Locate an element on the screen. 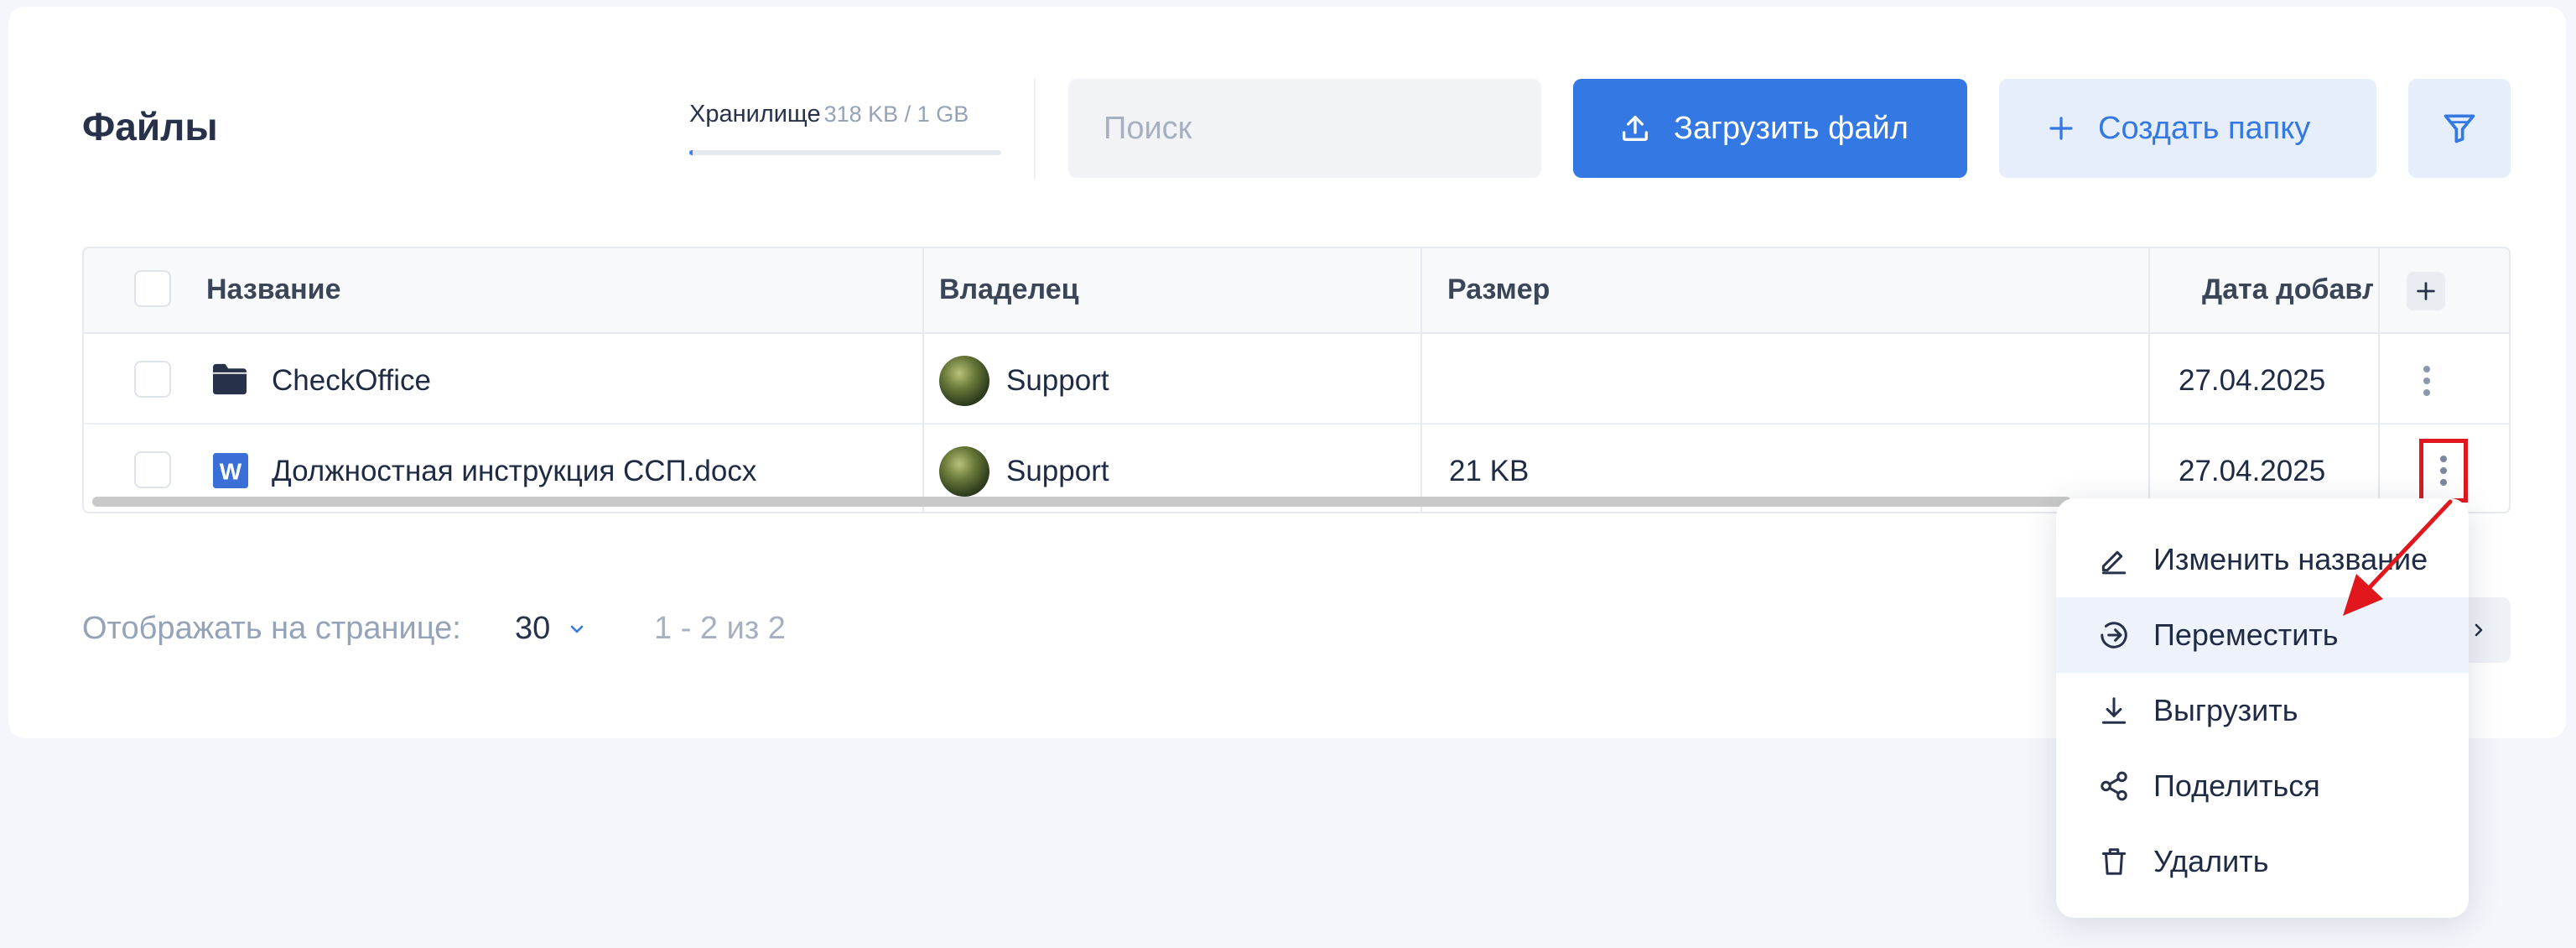  menu-item-rename: Изменить название is located at coordinates (2262, 559).